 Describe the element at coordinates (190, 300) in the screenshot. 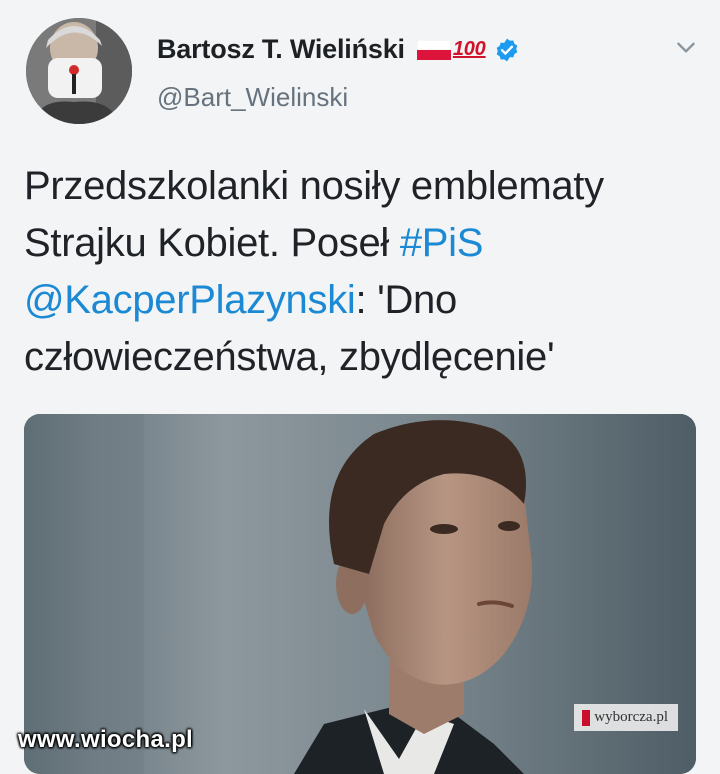

I see `mention-link: @KacperPlazynski` at that location.